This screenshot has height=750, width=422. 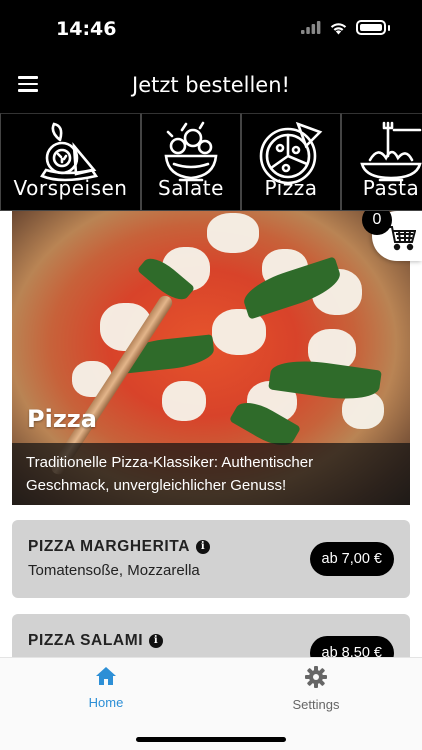 What do you see at coordinates (109, 546) in the screenshot?
I see `product-name: PIZZA MARGHERITA` at bounding box center [109, 546].